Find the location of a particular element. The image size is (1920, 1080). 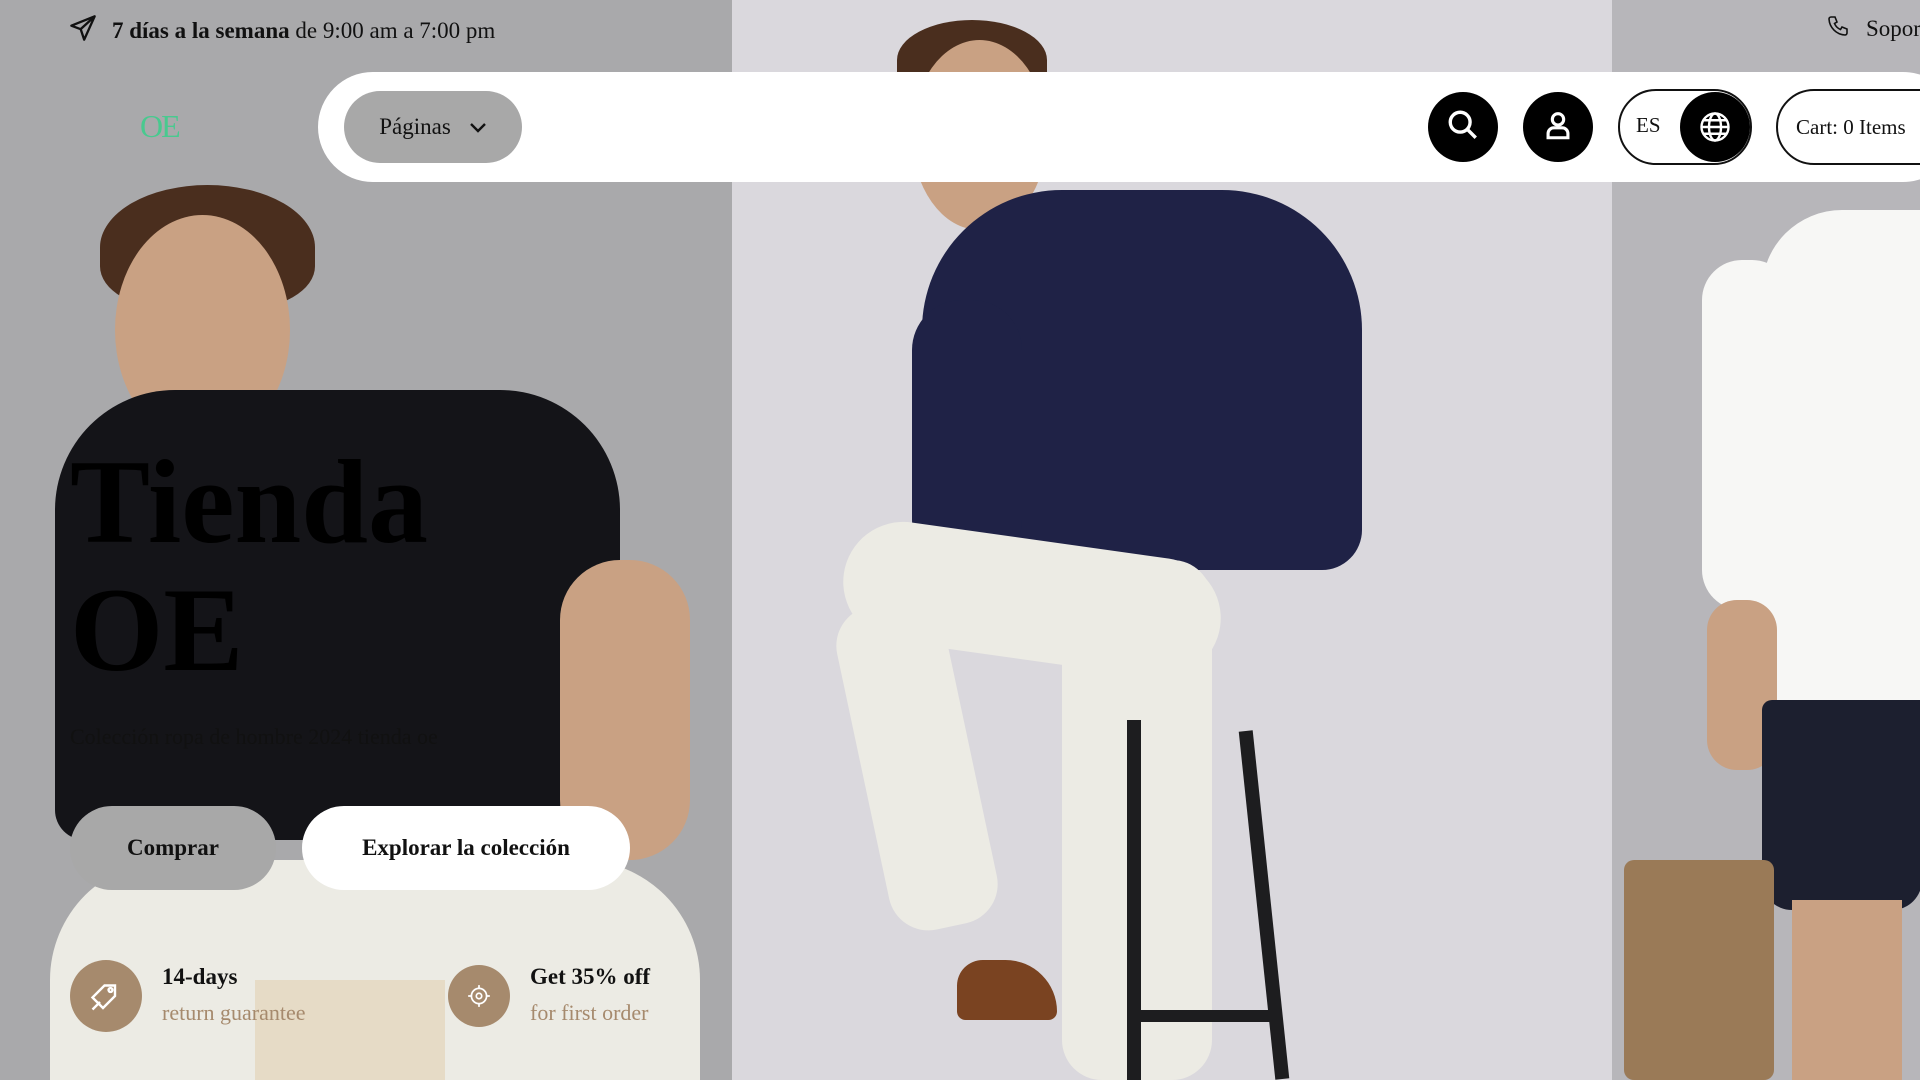

leather-bag is located at coordinates (1699, 970).